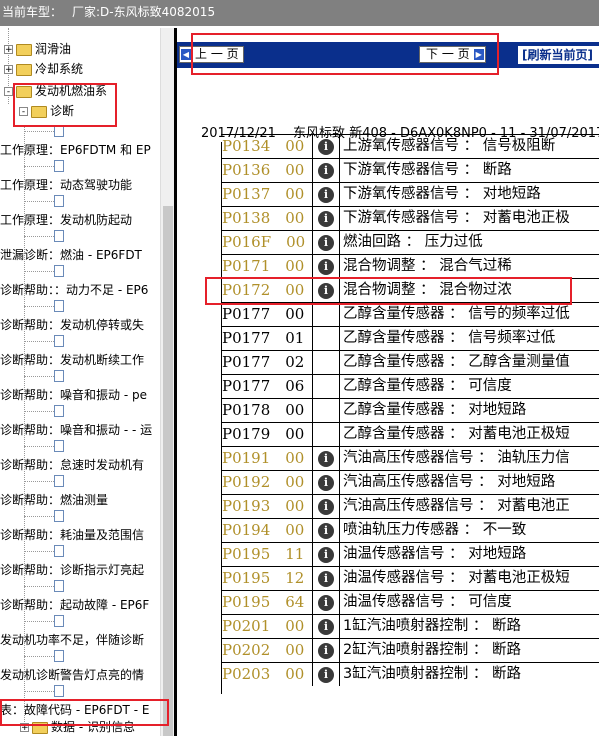 This screenshot has height=736, width=599. I want to click on tree-item-label: 发动机诊断警告灯点亮的情, so click(72, 675).